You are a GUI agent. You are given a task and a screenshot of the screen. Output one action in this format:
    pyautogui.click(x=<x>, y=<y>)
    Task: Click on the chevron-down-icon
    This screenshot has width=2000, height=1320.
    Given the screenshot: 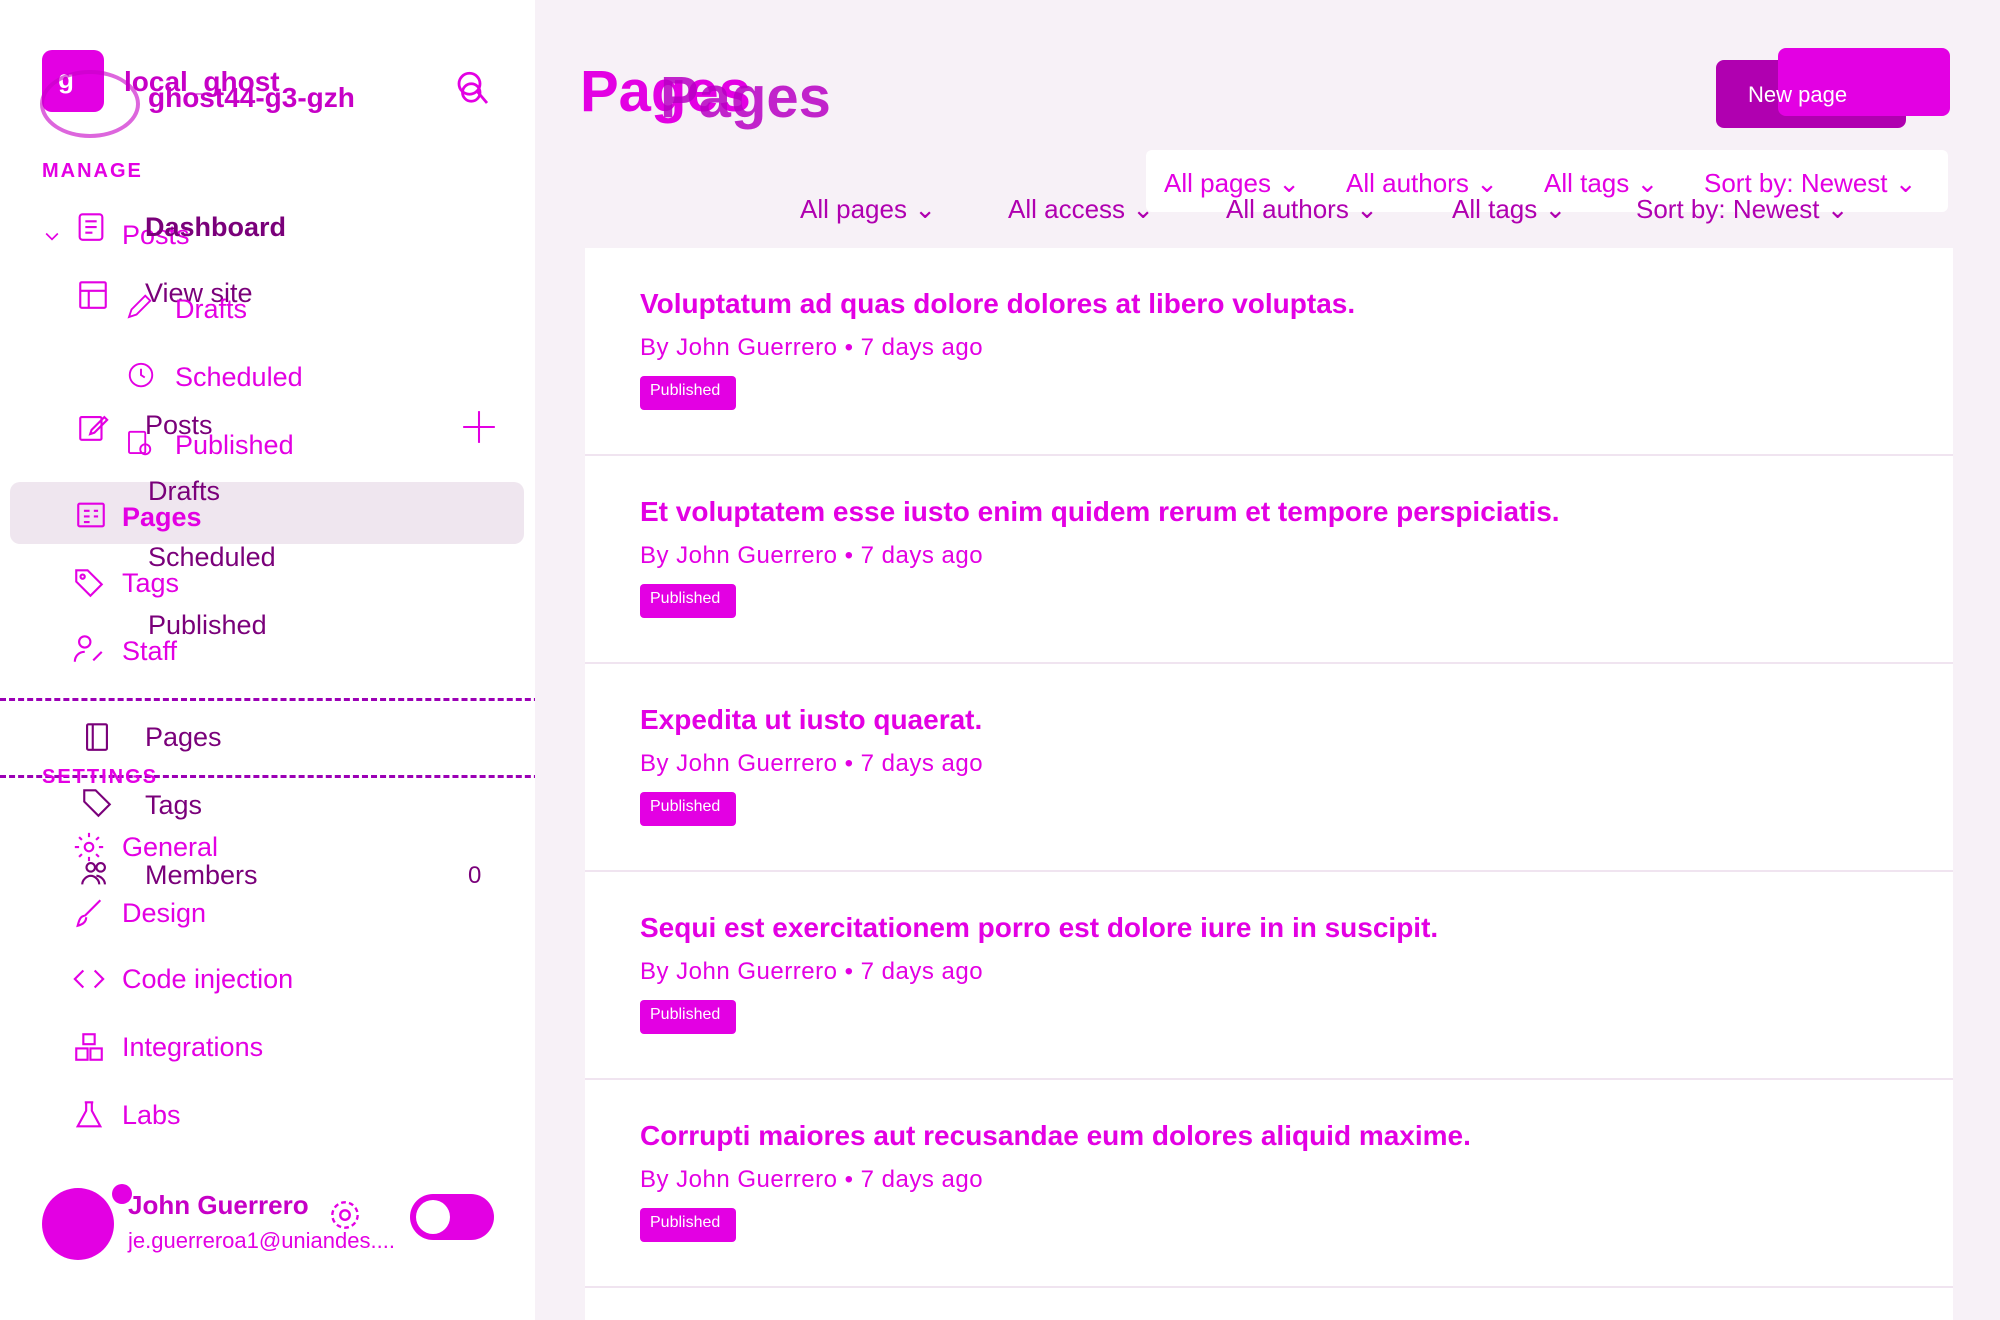 What is the action you would take?
    pyautogui.click(x=52, y=236)
    